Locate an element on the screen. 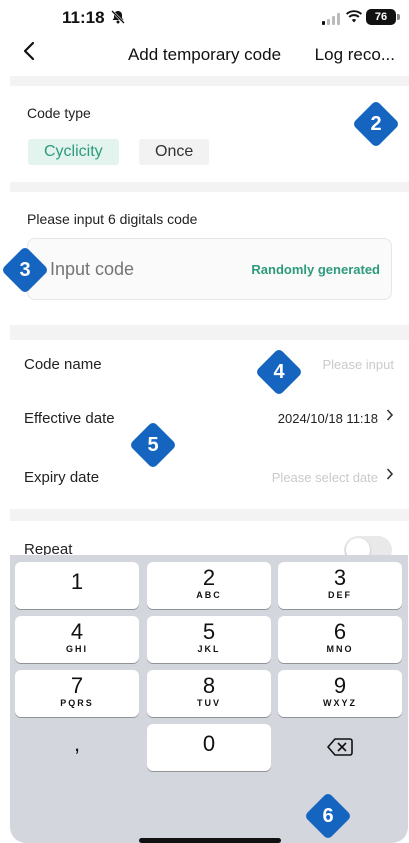  signal-icon is located at coordinates (331, 18).